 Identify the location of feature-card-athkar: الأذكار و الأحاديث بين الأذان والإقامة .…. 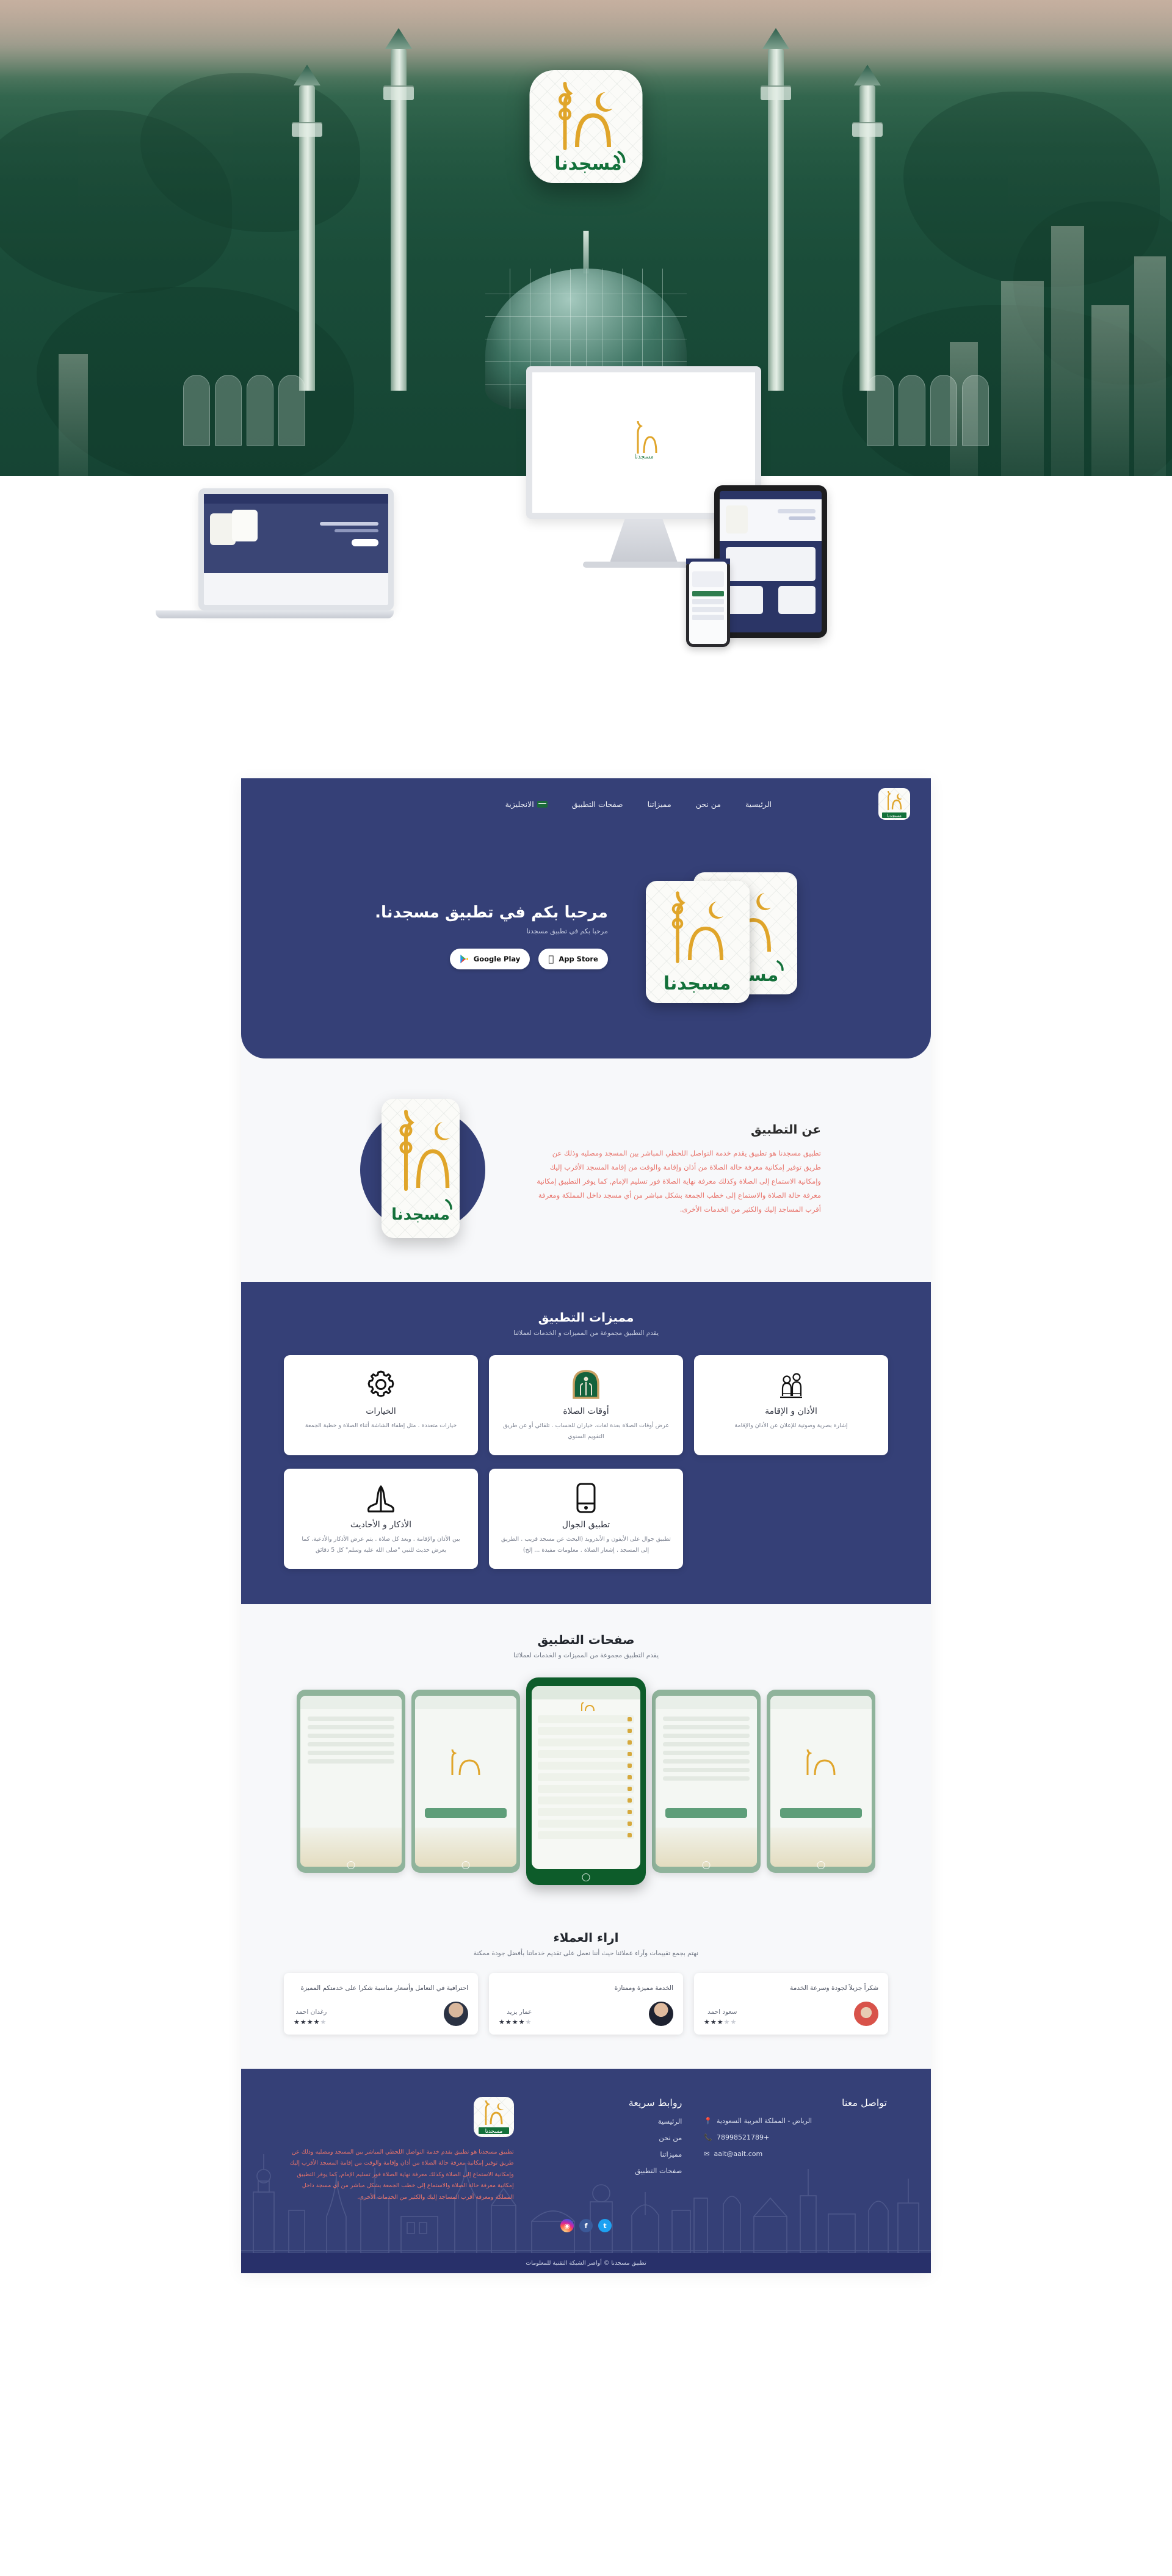
(381, 1519).